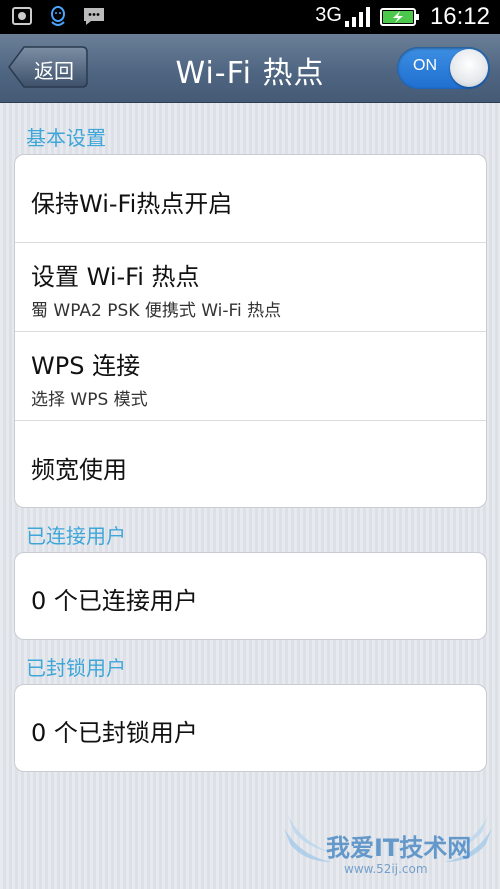 The width and height of the screenshot is (500, 889). I want to click on list-item-title: 0 个已连接用户, so click(114, 601).